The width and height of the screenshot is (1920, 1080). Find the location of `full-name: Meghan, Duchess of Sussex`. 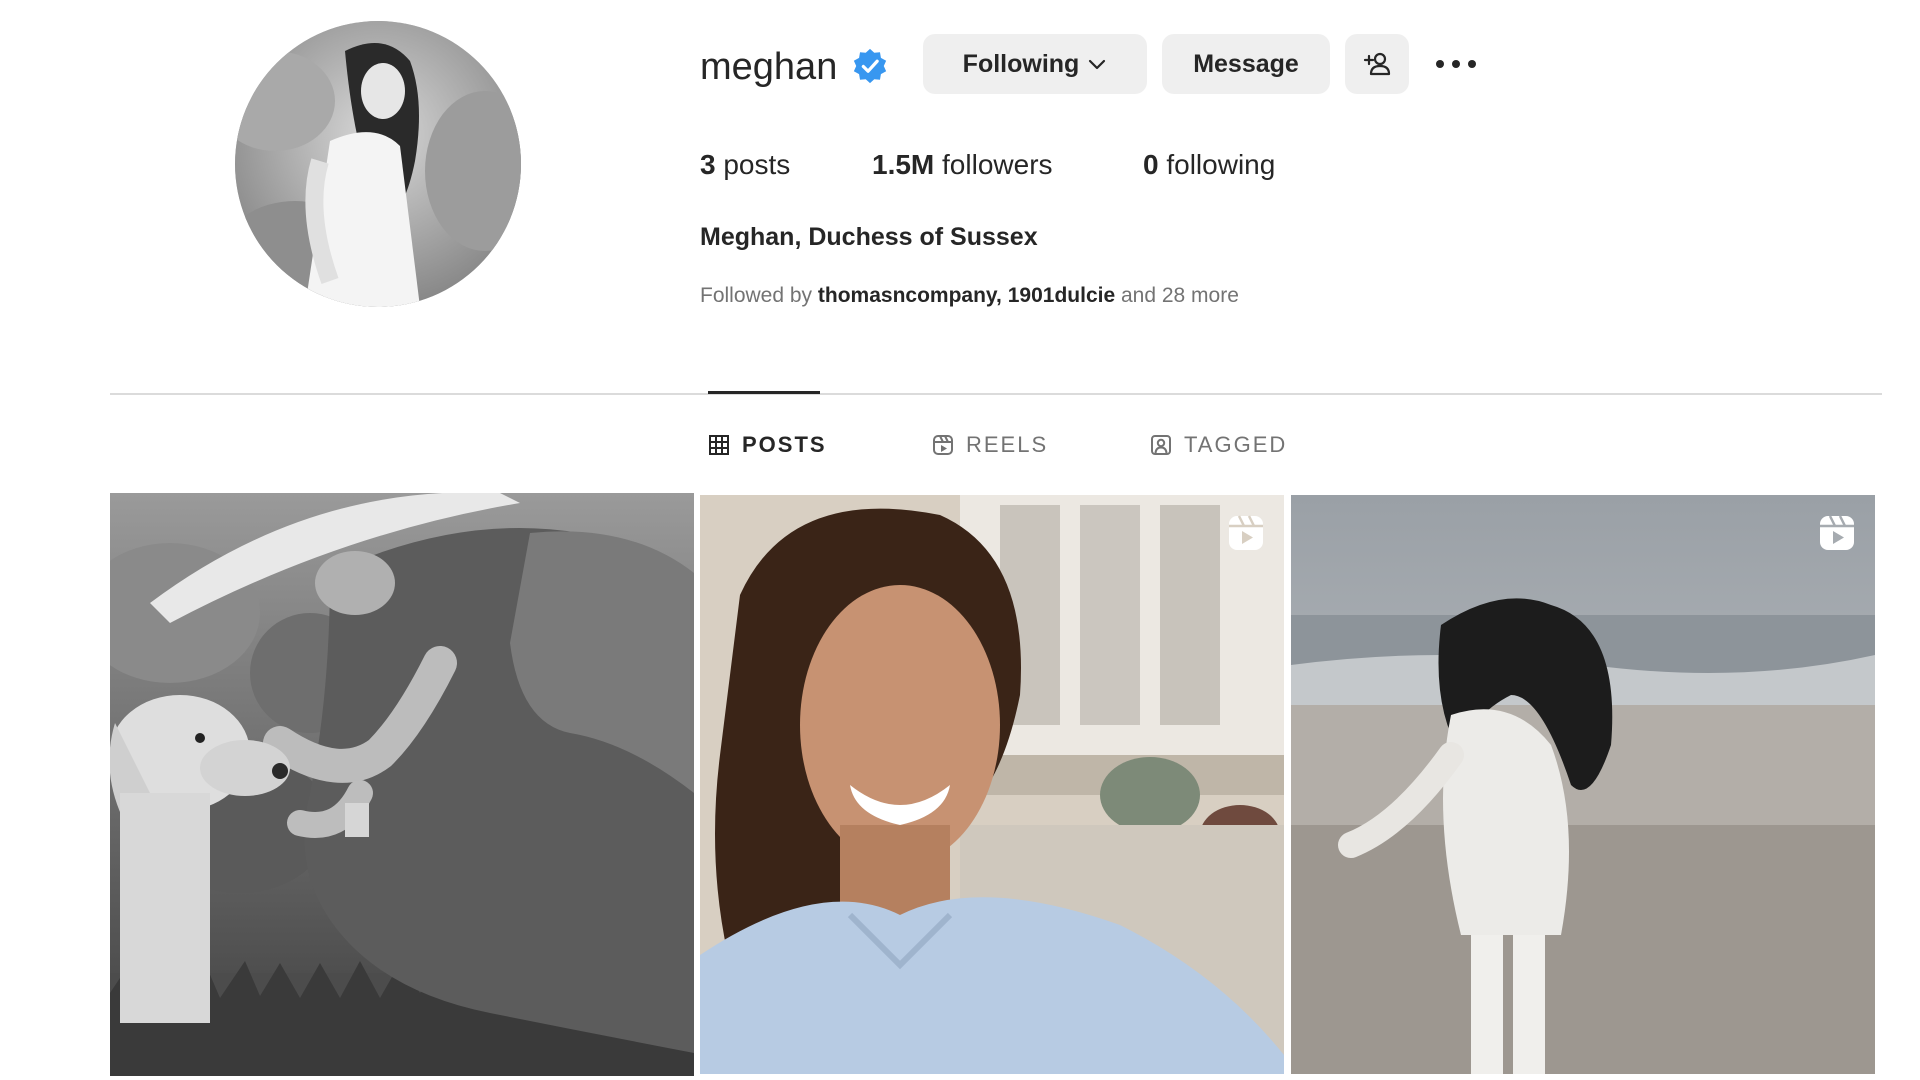

full-name: Meghan, Duchess of Sussex is located at coordinates (869, 237).